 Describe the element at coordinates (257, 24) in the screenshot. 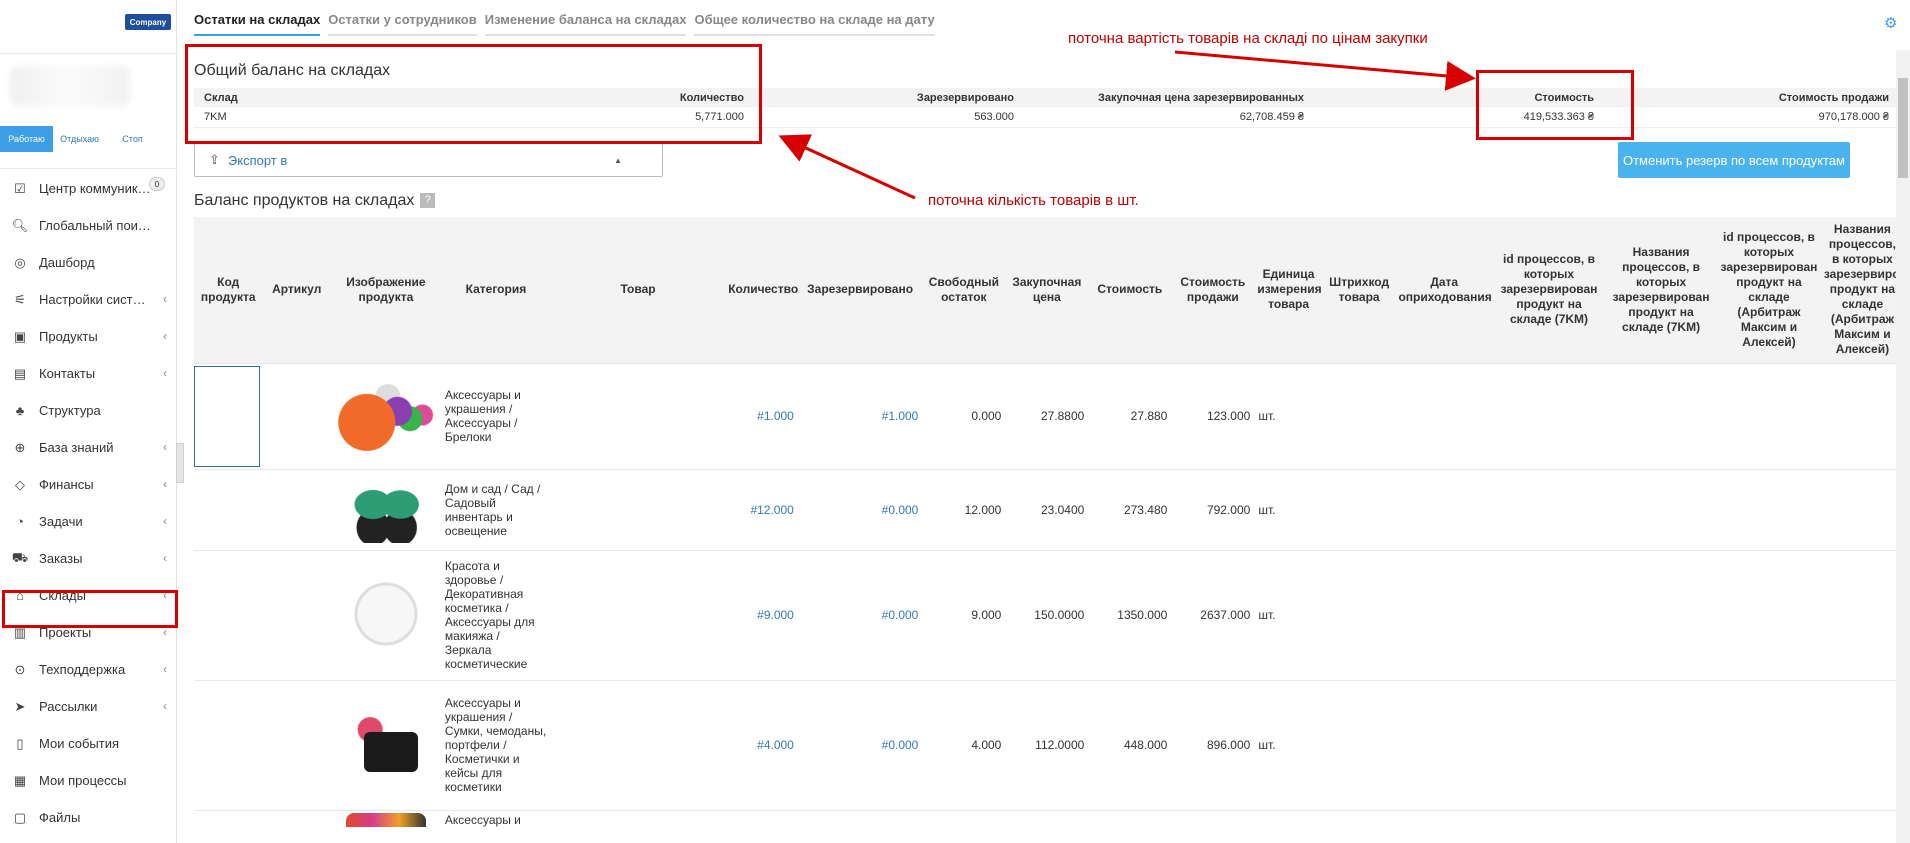

I see `tab-warehouse-stock: Остатки на складах` at that location.